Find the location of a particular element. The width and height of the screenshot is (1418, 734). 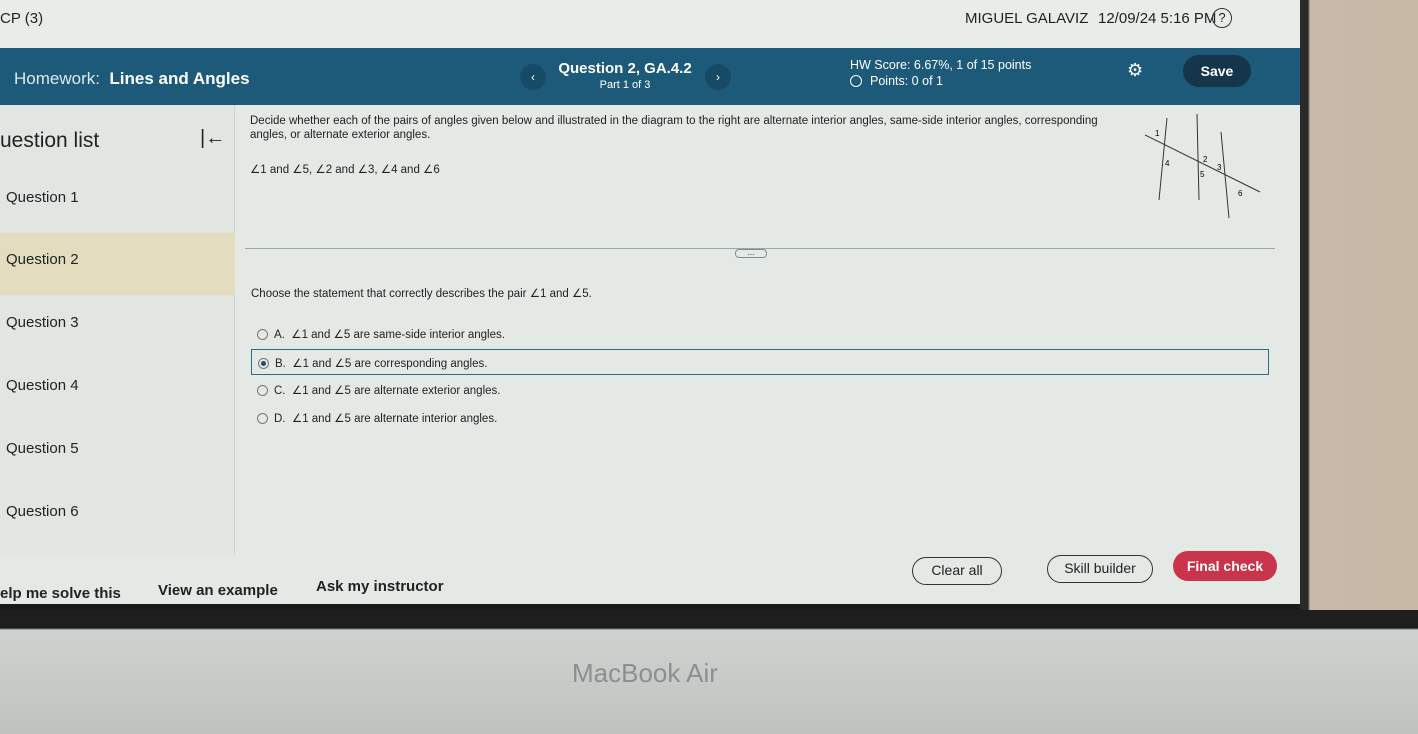

angle-label: 3 is located at coordinates (1219, 167).